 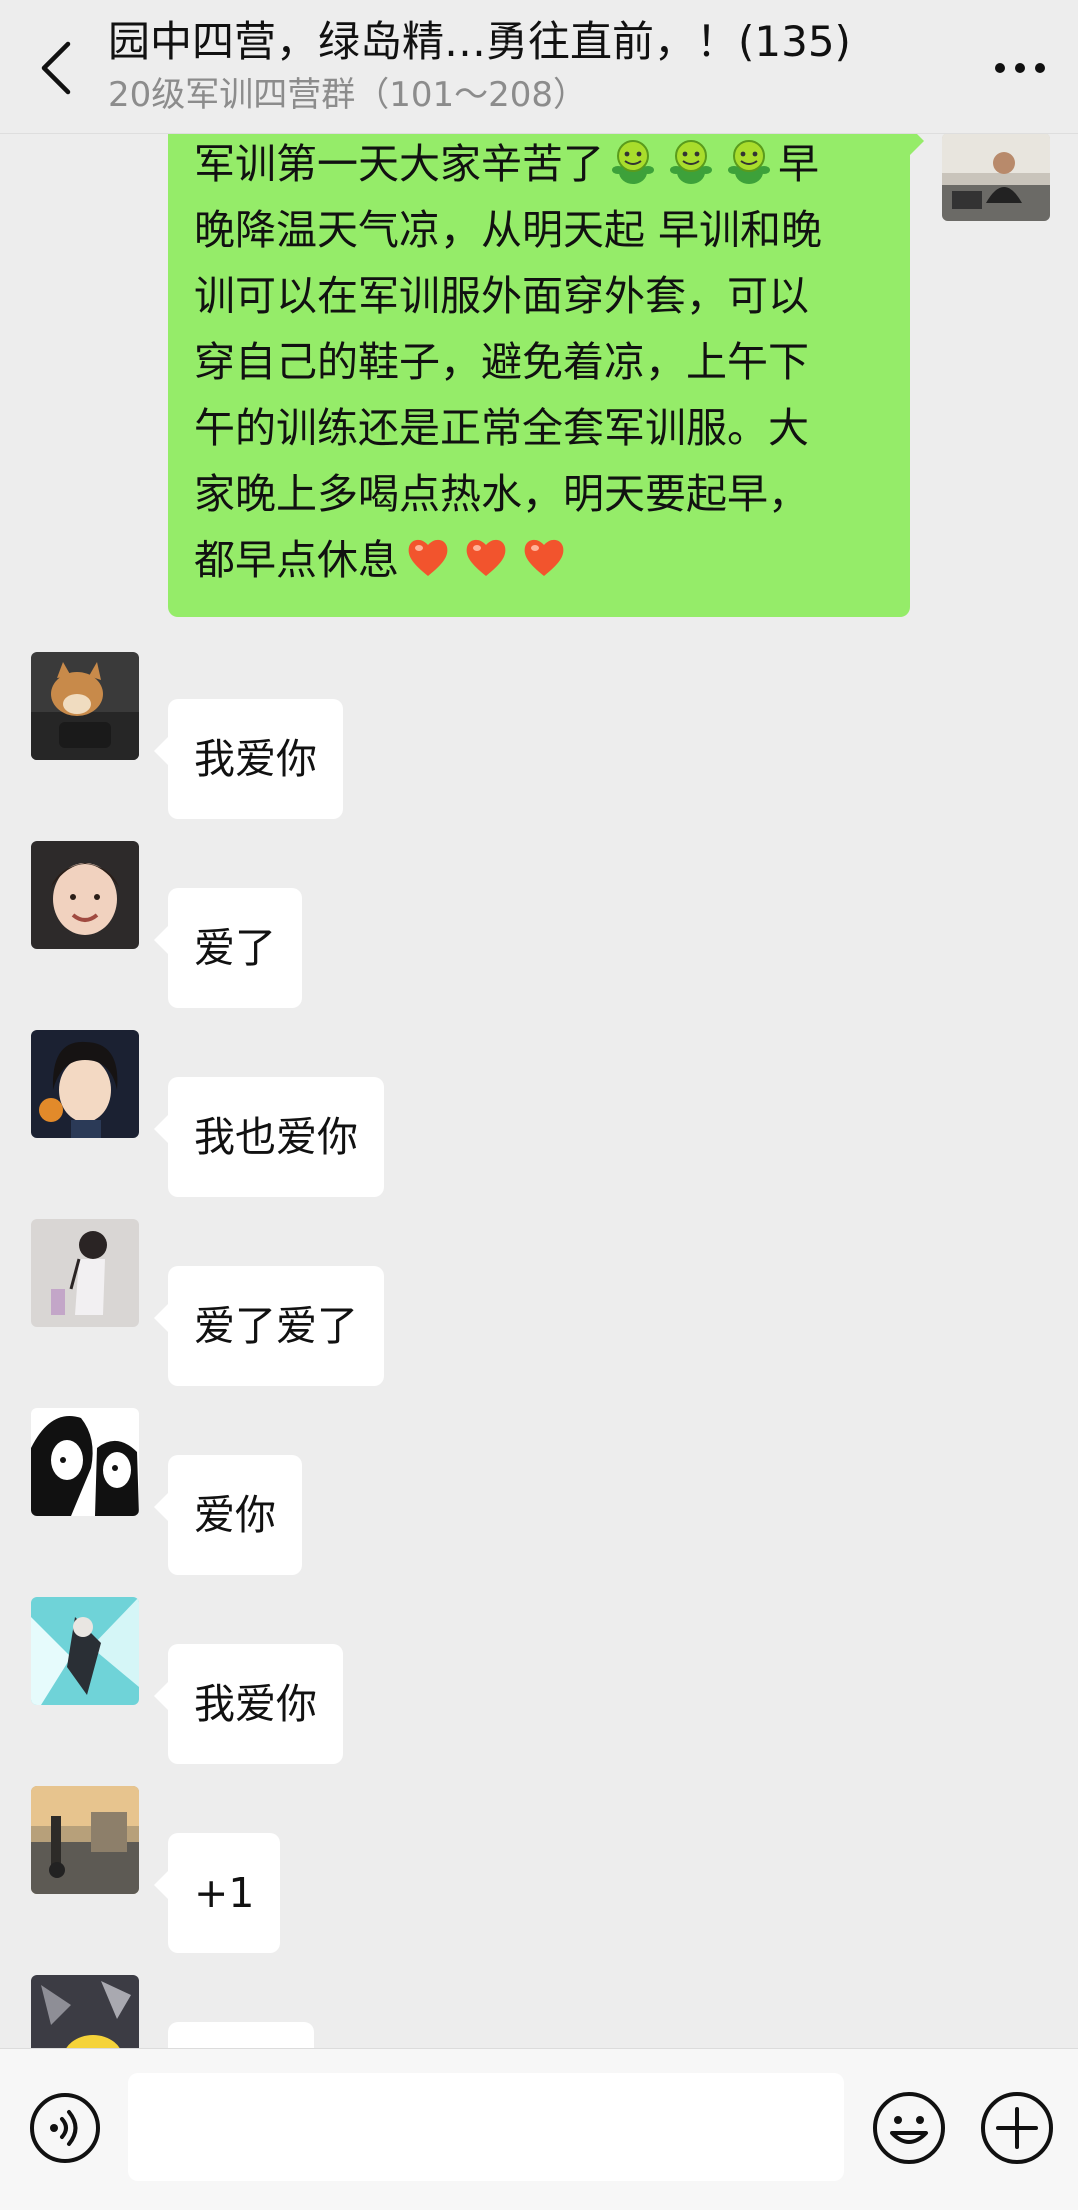 I want to click on message-row, so click(x=539, y=2011).